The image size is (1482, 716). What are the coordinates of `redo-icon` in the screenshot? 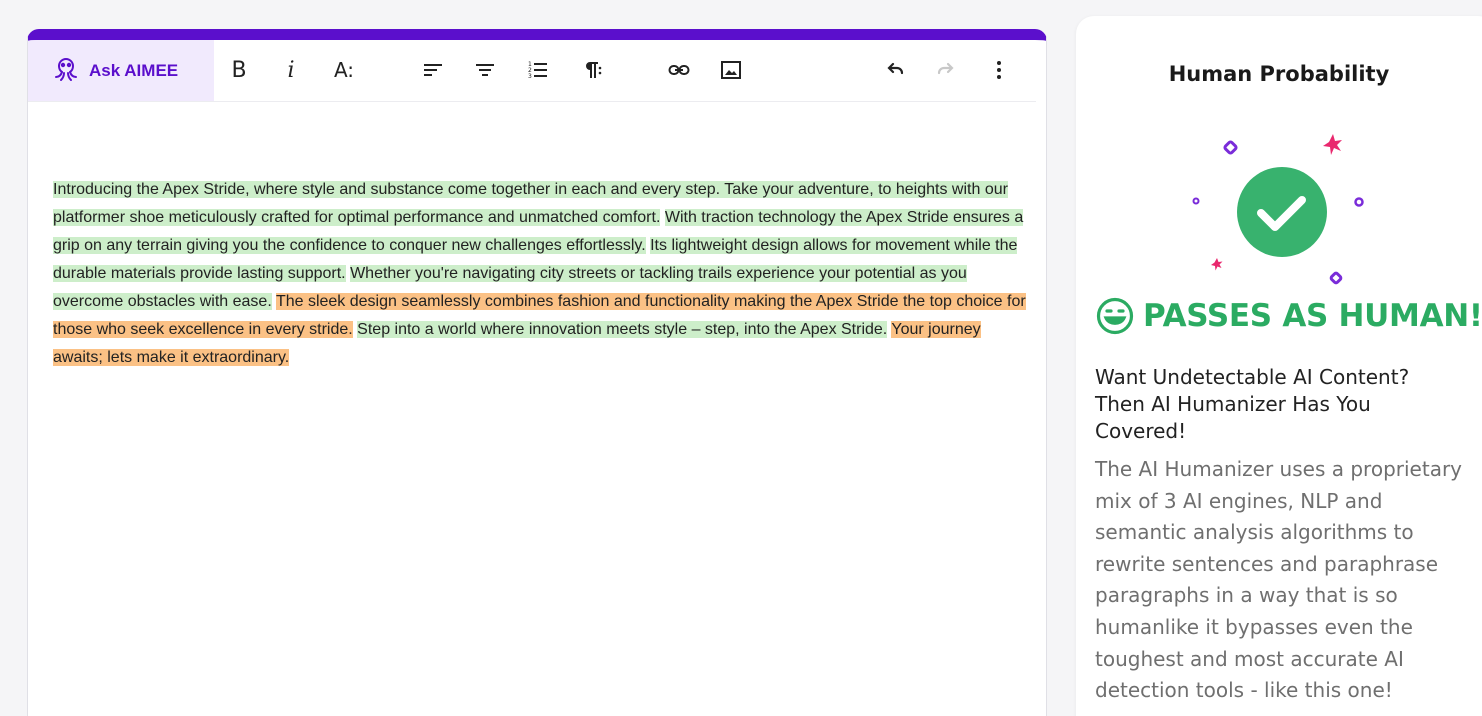 It's located at (945, 68).